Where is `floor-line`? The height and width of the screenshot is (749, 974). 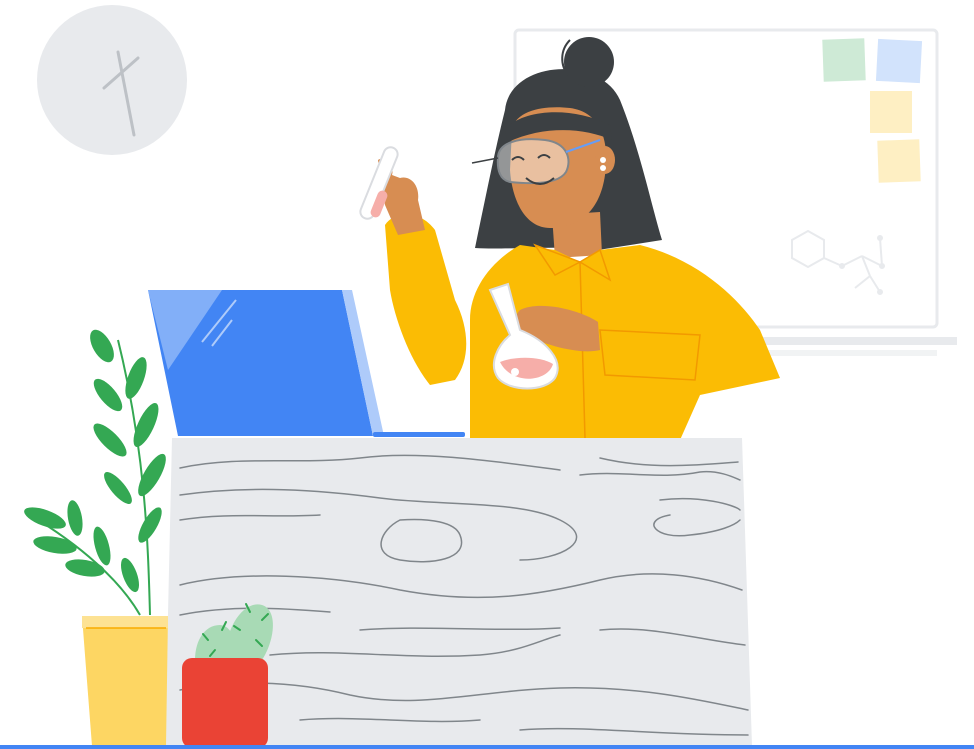
floor-line is located at coordinates (487, 747).